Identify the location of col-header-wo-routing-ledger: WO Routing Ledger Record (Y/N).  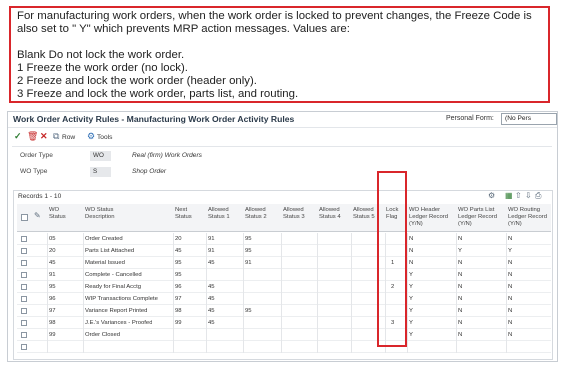
(529, 218).